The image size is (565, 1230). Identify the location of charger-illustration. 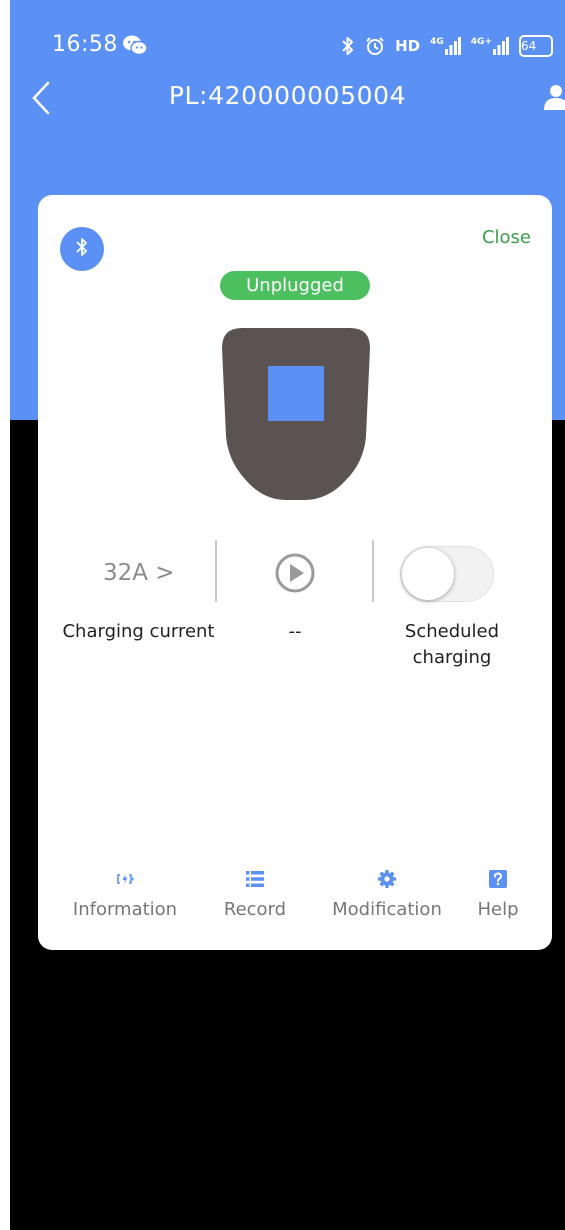
(296, 414).